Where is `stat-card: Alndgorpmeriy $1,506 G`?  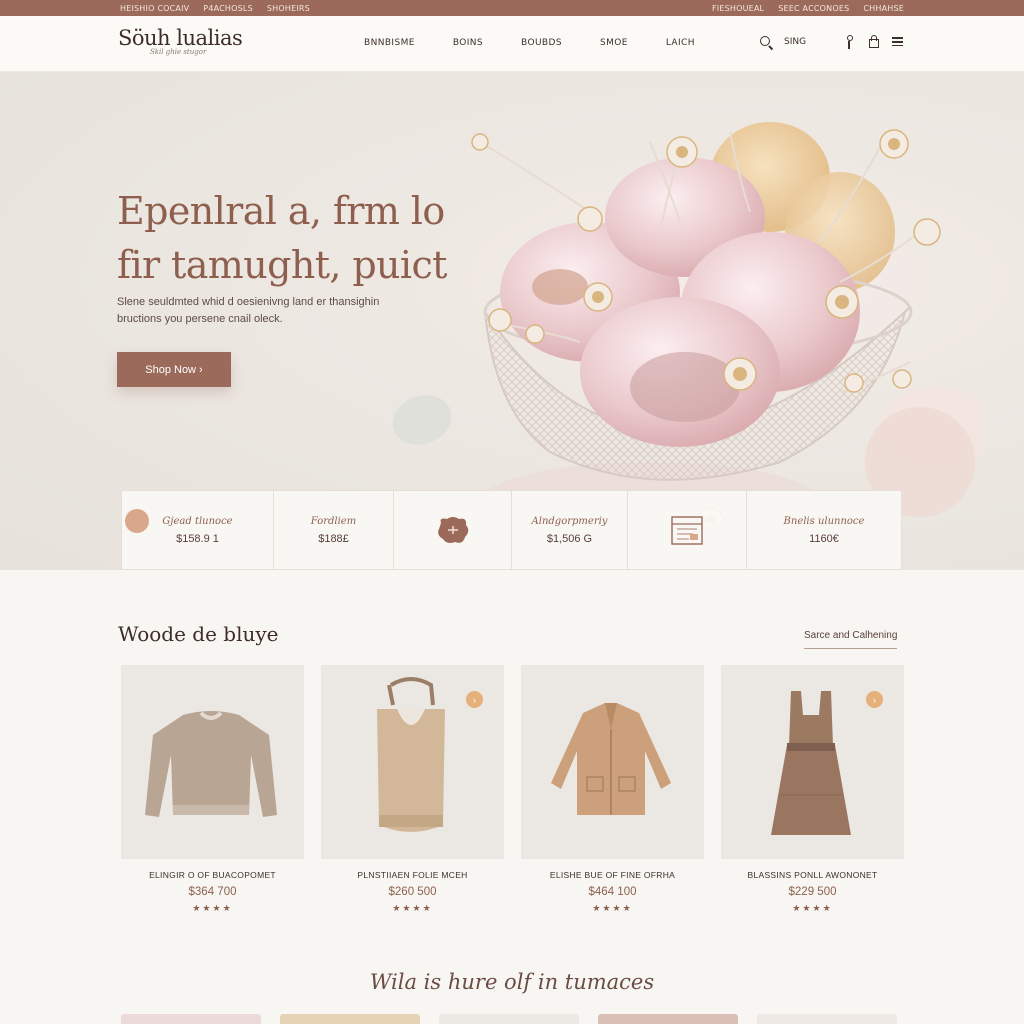
stat-card: Alndgorpmeriy $1,506 G is located at coordinates (570, 530).